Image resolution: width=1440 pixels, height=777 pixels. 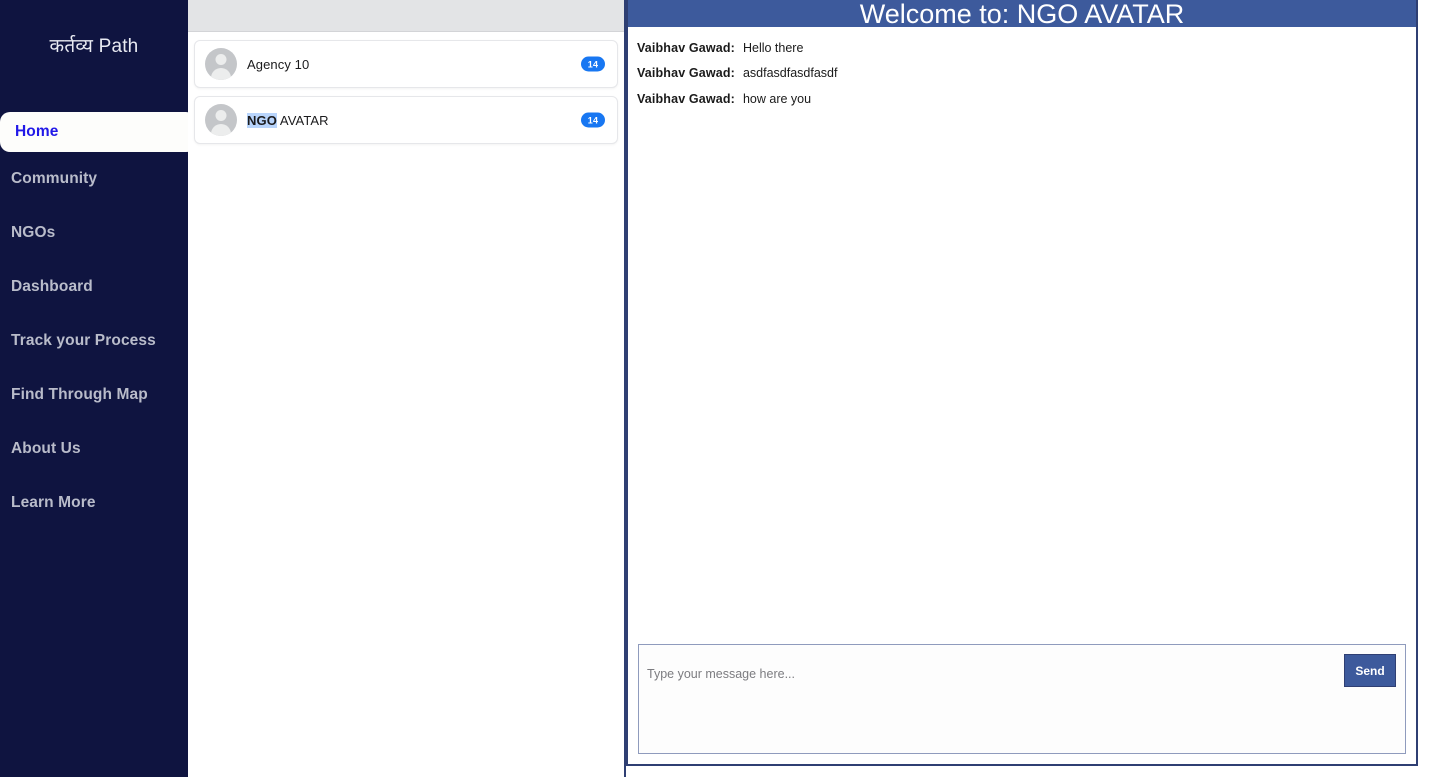 I want to click on message-row: Vaibhav Gawad: Hello there, so click(x=1026, y=48).